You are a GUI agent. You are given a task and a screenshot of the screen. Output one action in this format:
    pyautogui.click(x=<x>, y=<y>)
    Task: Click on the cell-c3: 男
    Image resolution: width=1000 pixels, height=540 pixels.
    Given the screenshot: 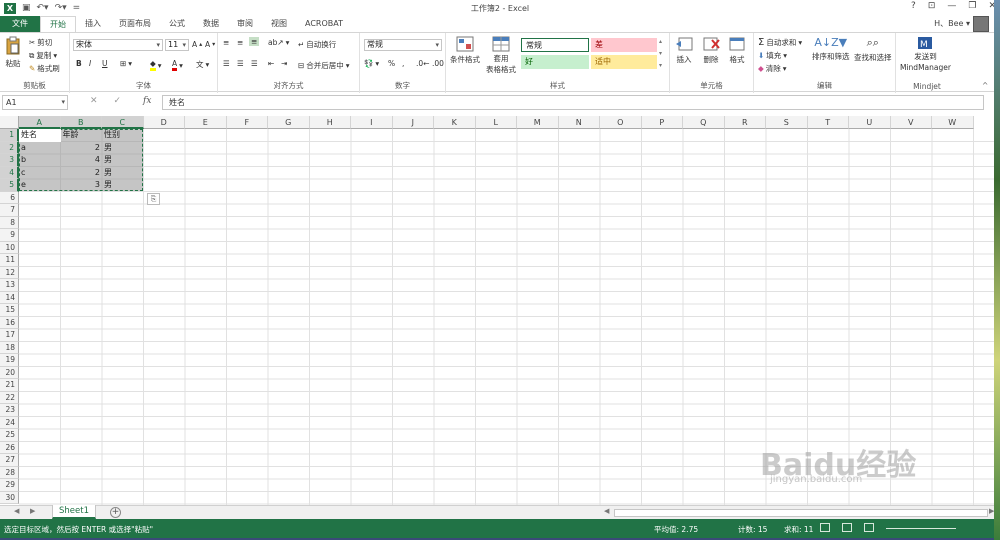 What is the action you would take?
    pyautogui.click(x=123, y=160)
    